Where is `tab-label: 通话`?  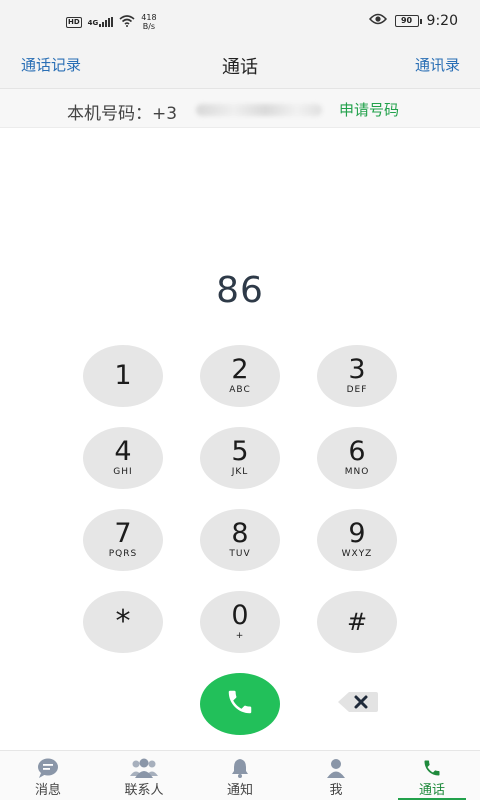
tab-label: 通话 is located at coordinates (431, 790).